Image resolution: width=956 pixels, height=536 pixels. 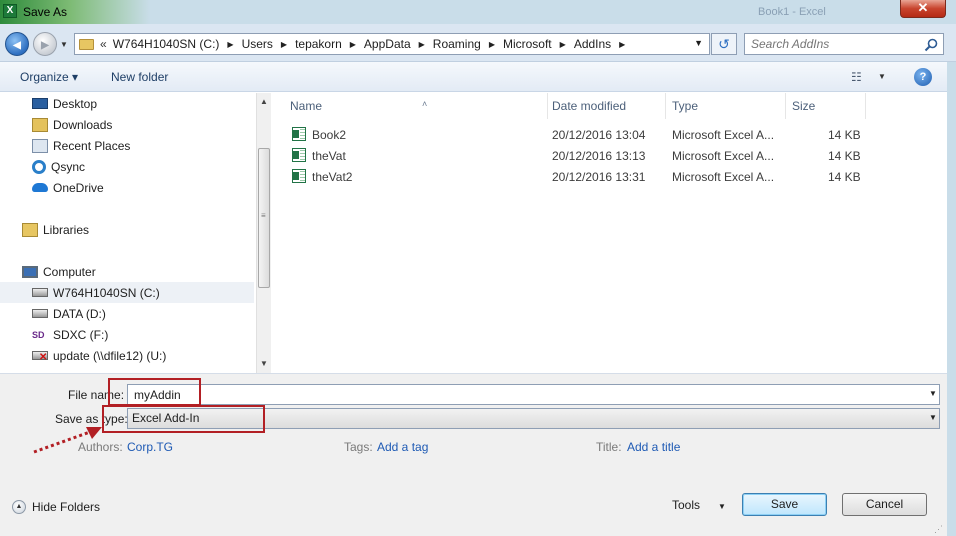 What do you see at coordinates (40, 292) in the screenshot?
I see `hard-drive-icon` at bounding box center [40, 292].